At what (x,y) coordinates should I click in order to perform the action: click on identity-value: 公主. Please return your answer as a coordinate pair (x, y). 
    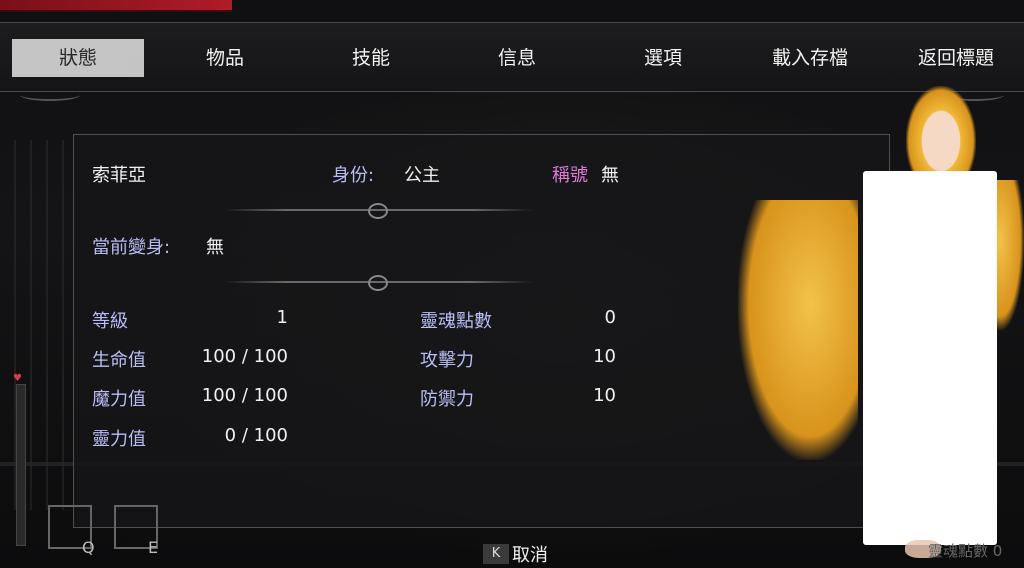
    Looking at the image, I should click on (422, 175).